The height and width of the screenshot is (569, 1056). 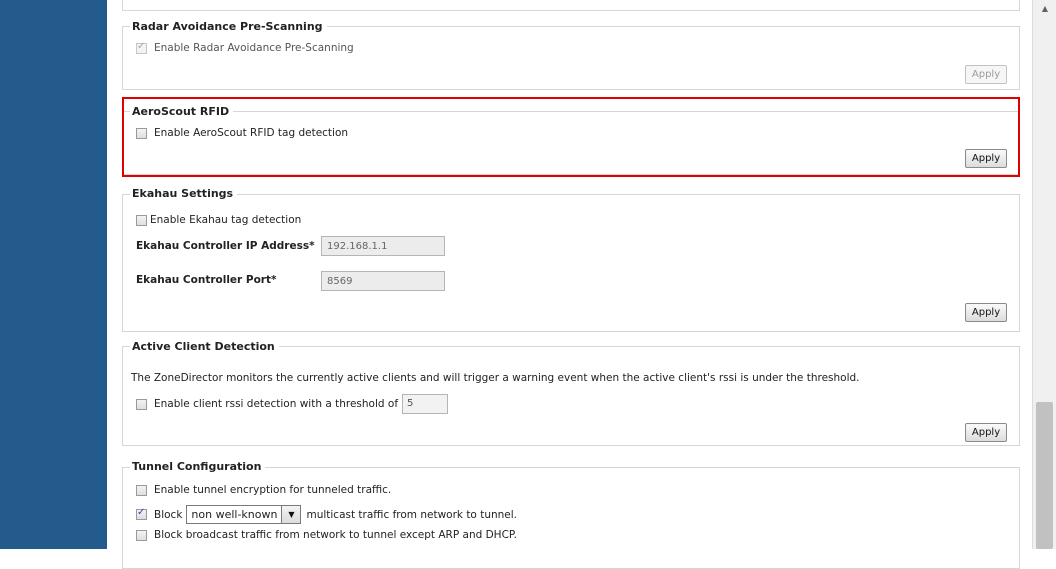 What do you see at coordinates (986, 432) in the screenshot?
I see `active-client-apply-button: Apply` at bounding box center [986, 432].